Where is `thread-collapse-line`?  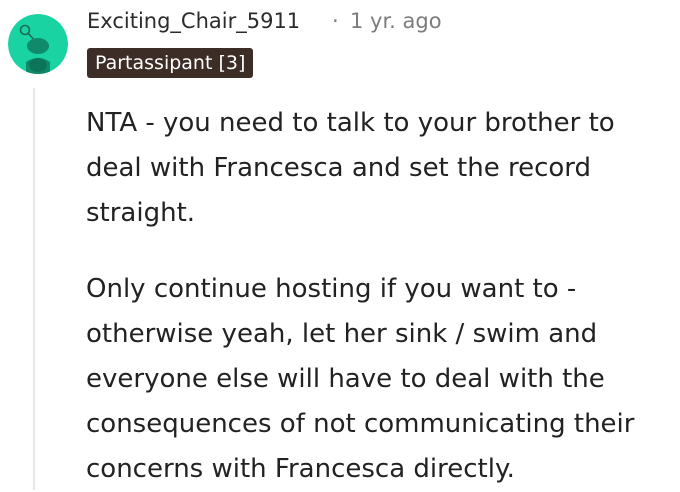 thread-collapse-line is located at coordinates (34, 289).